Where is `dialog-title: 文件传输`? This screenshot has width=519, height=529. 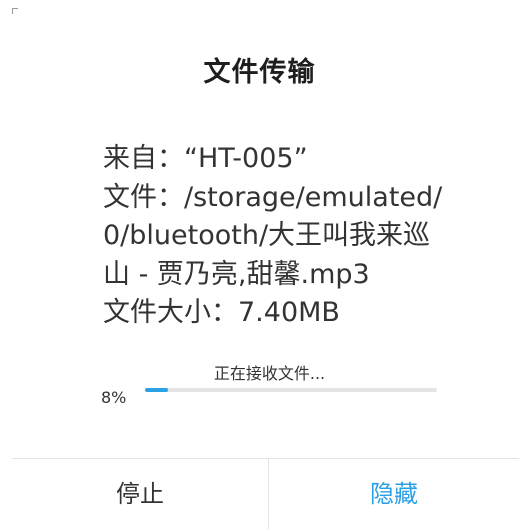 dialog-title: 文件传输 is located at coordinates (259, 72).